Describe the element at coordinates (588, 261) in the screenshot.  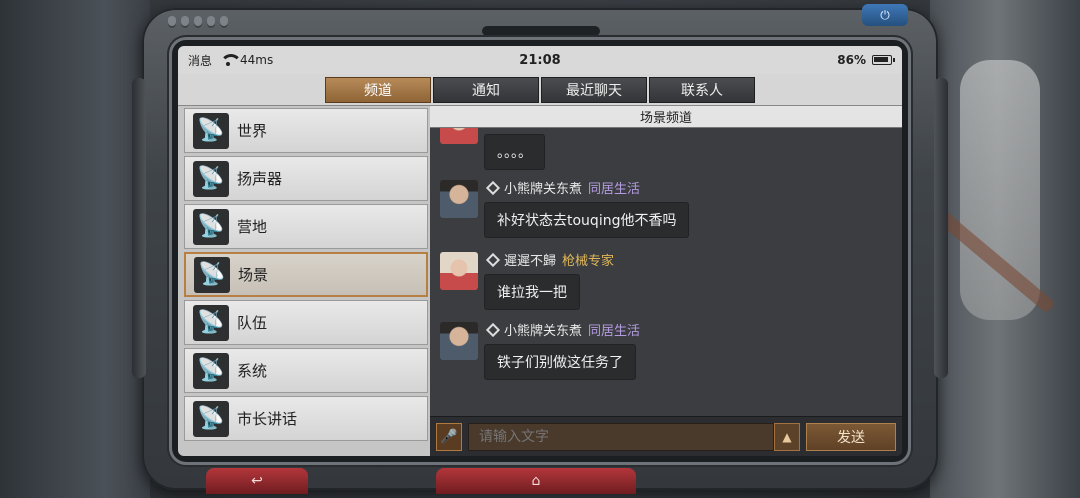
I see `sender-title: 枪械专家` at that location.